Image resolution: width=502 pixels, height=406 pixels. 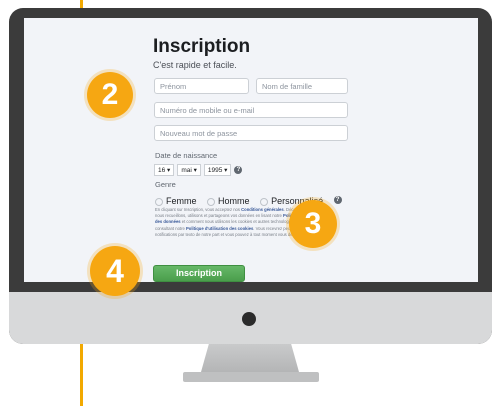 What do you see at coordinates (199, 133) in the screenshot?
I see `password-placeholder: Nouveau mot de passe` at bounding box center [199, 133].